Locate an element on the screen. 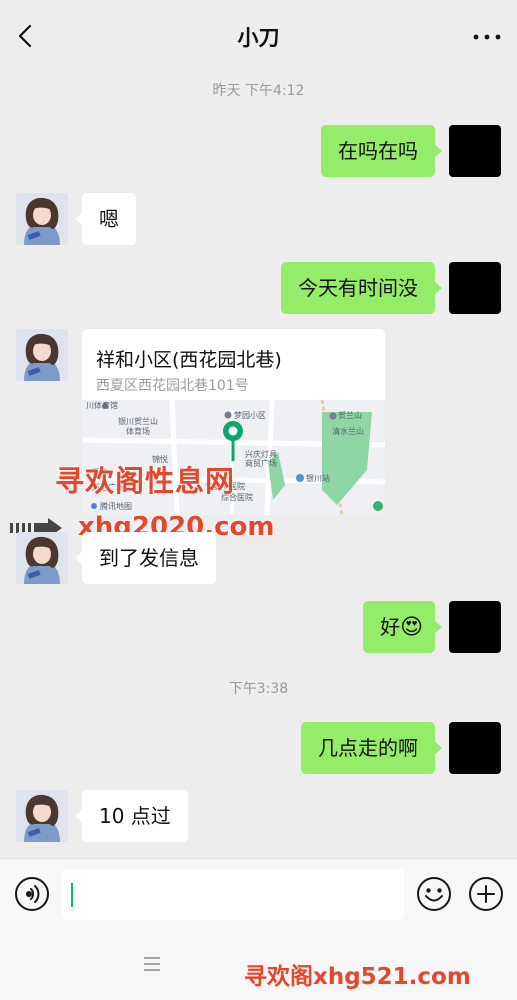 The width and height of the screenshot is (517, 1000). emoji-icon is located at coordinates (434, 894).